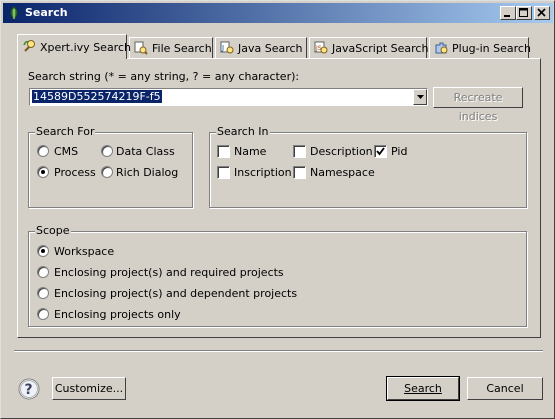 The width and height of the screenshot is (555, 419). What do you see at coordinates (299, 172) in the screenshot?
I see `checkbox-namespace` at bounding box center [299, 172].